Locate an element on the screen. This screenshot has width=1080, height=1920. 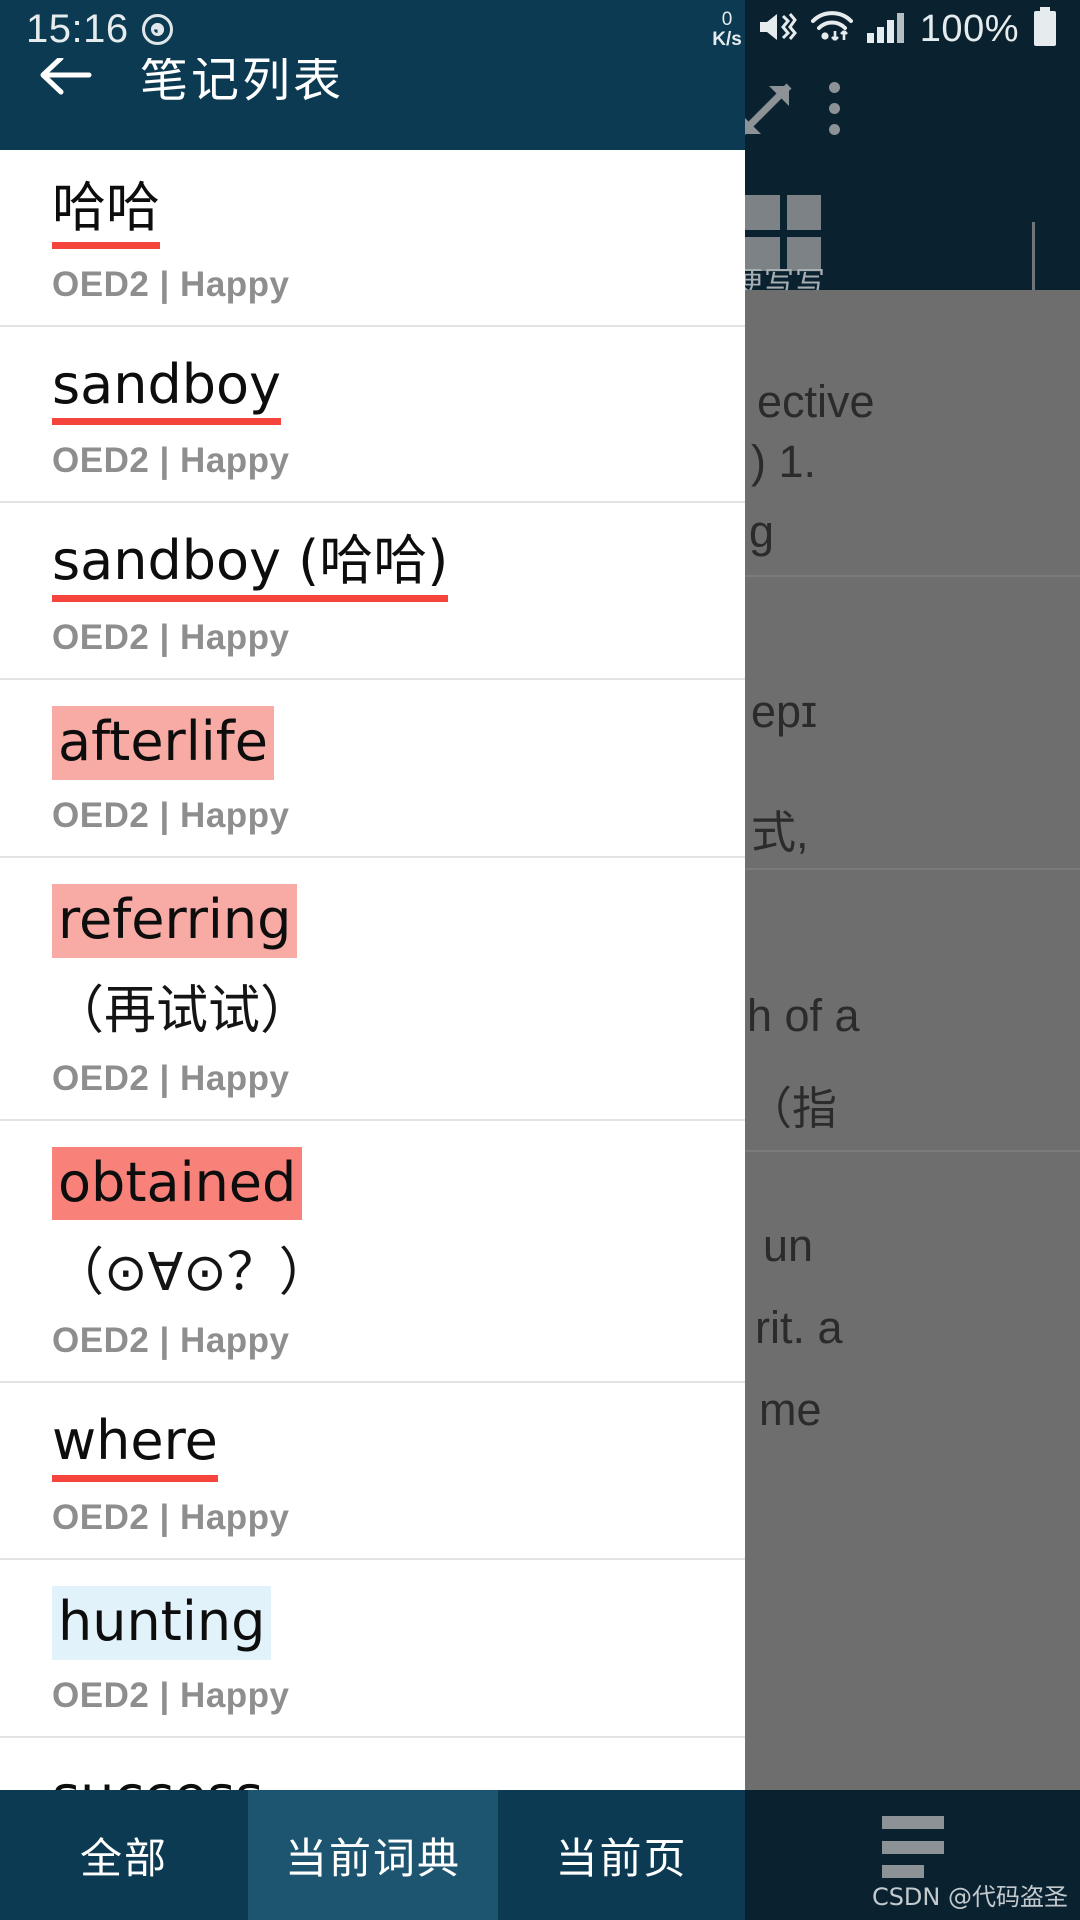
note-title: hunting is located at coordinates (162, 1623).